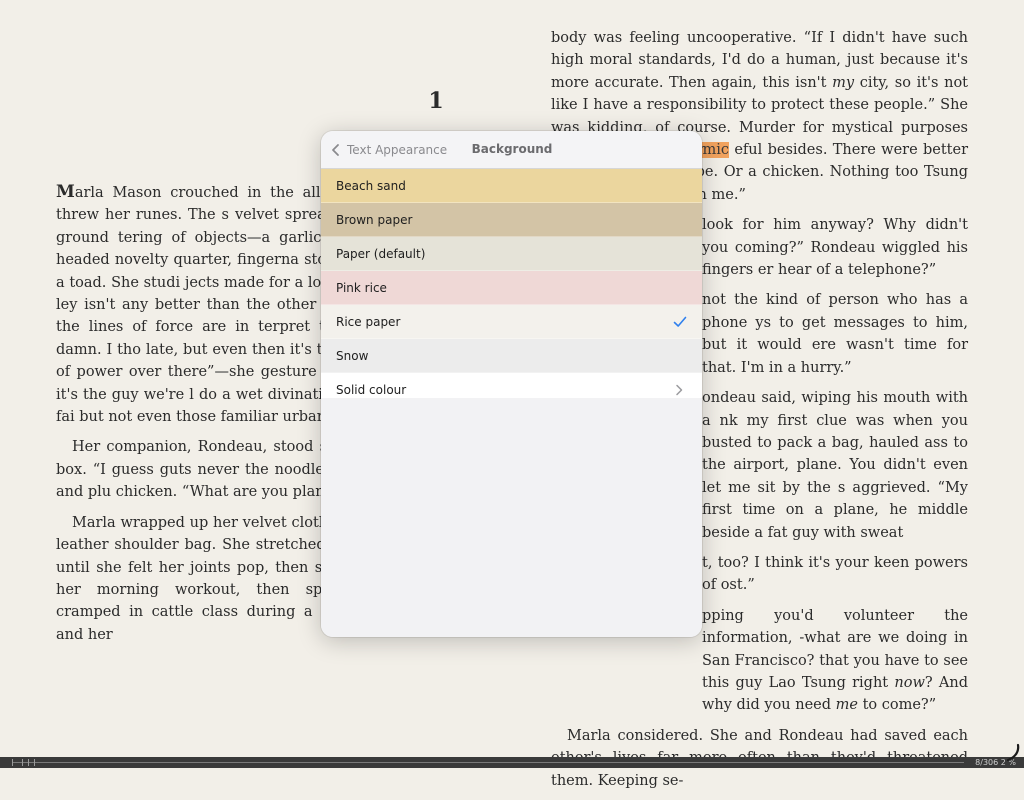 This screenshot has height=800, width=1024. What do you see at coordinates (511, 517) in the screenshot?
I see `popover-empty-area` at bounding box center [511, 517].